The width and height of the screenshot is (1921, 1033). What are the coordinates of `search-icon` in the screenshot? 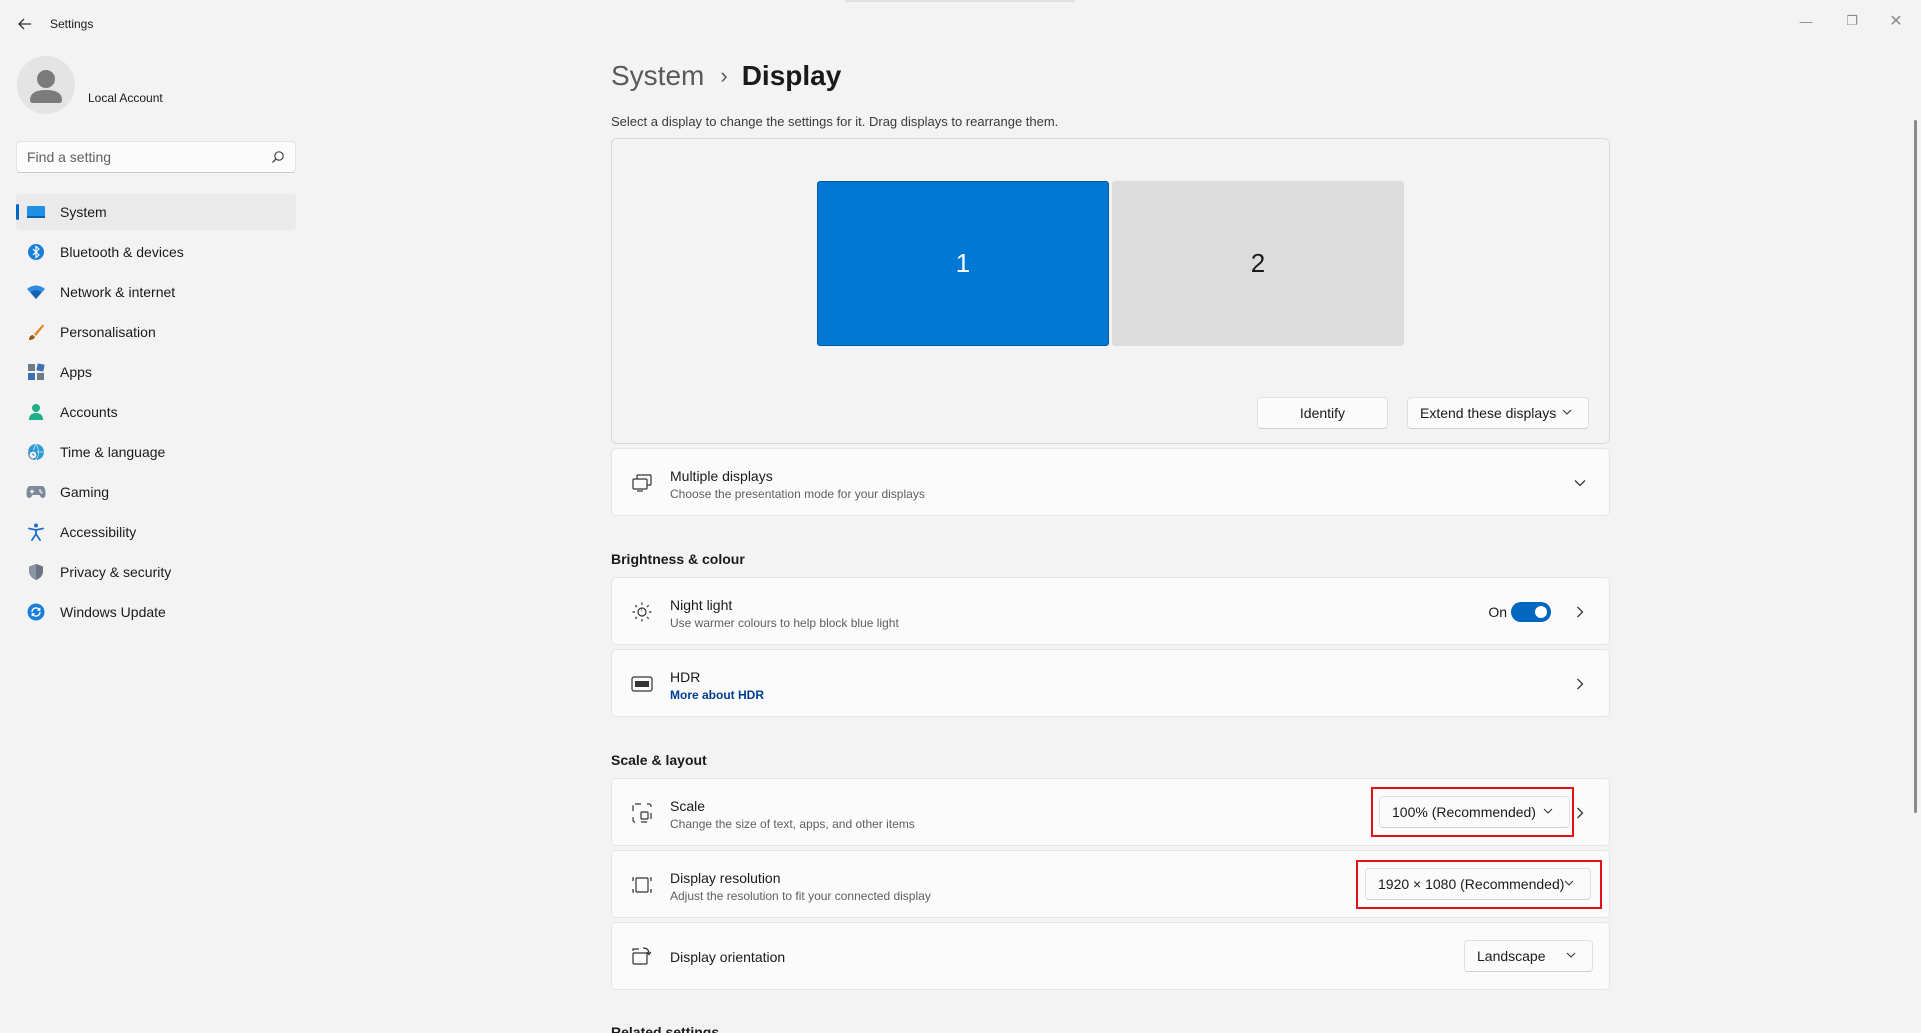 It's located at (278, 157).